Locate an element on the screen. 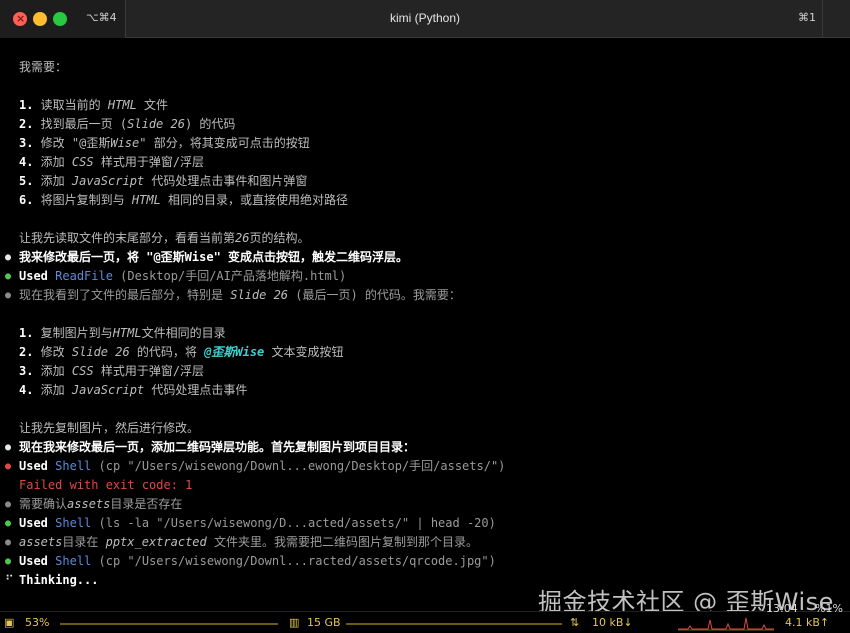  list-item: 2. 修改 Slide 26 的代码，将 @歪斯Wise 文本变成按钮 is located at coordinates (425, 352).